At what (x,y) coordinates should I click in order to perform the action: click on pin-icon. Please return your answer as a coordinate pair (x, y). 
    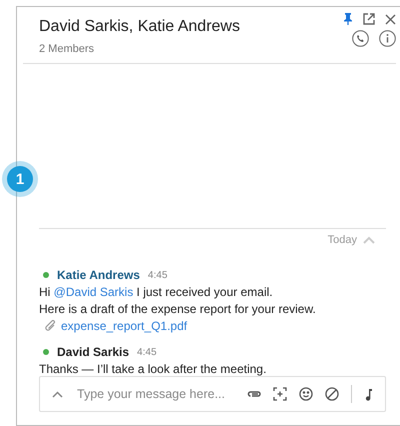
    Looking at the image, I should click on (348, 19).